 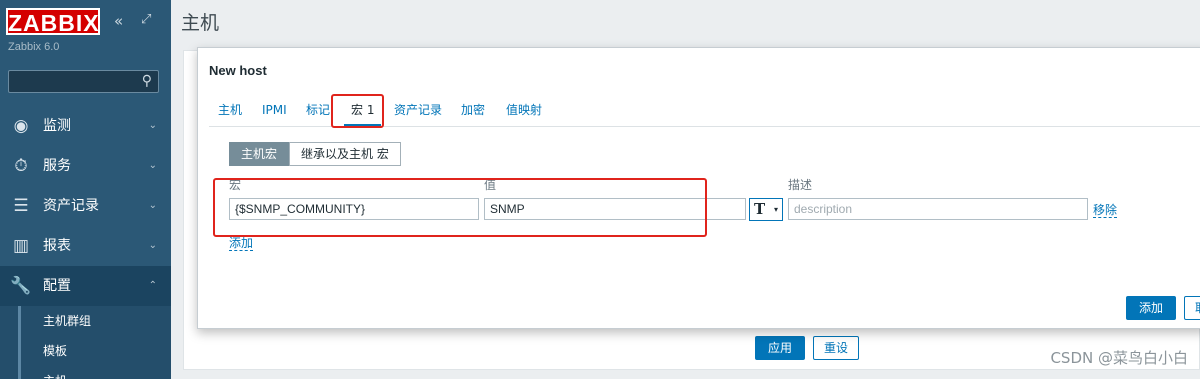 What do you see at coordinates (780, 348) in the screenshot?
I see `apply-button: 应用` at bounding box center [780, 348].